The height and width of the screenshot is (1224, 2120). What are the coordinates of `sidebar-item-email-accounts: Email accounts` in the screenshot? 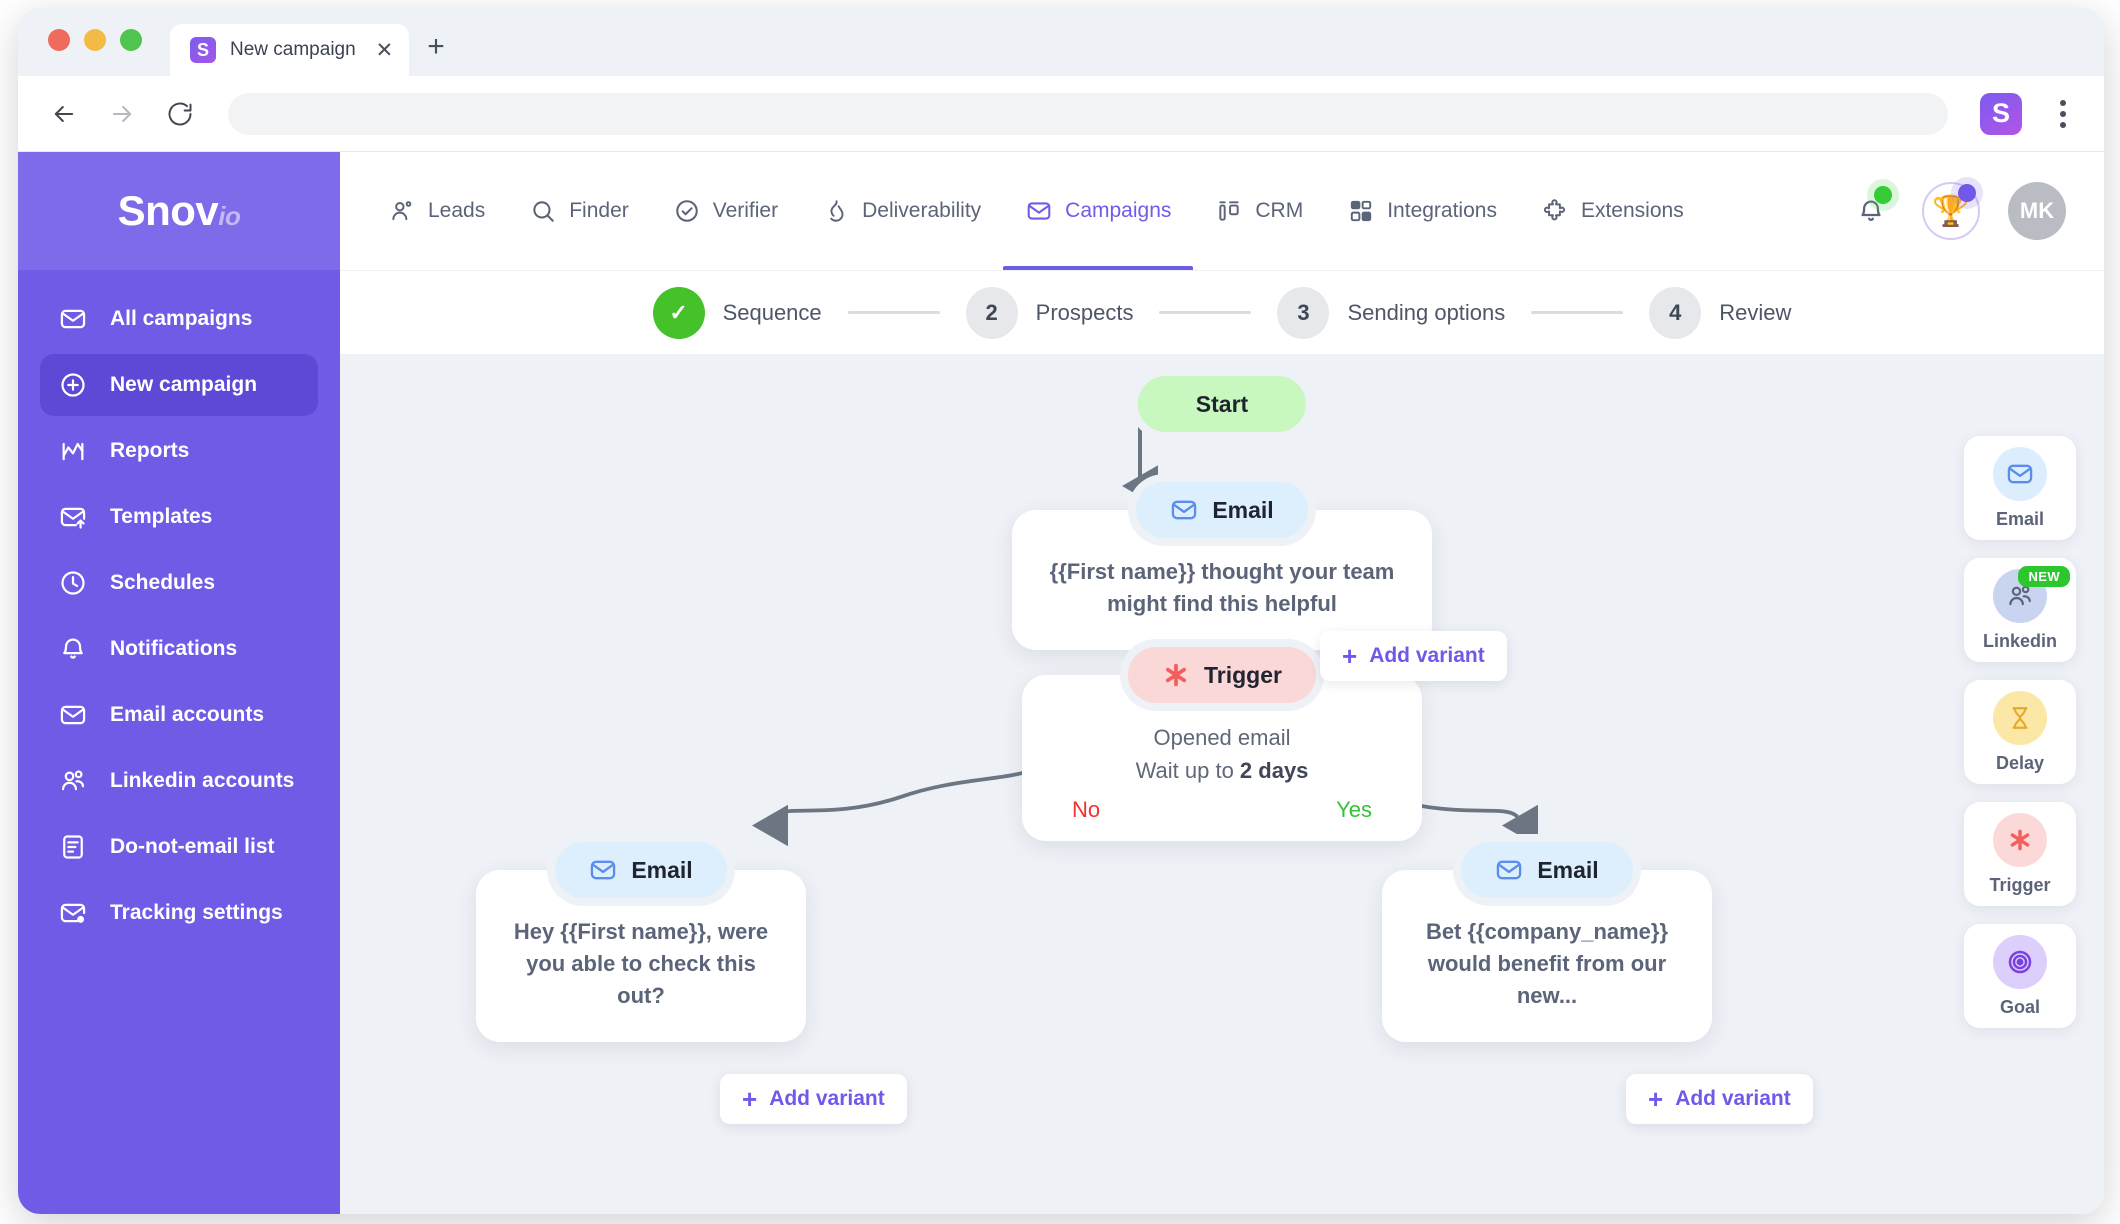 It's located at (179, 715).